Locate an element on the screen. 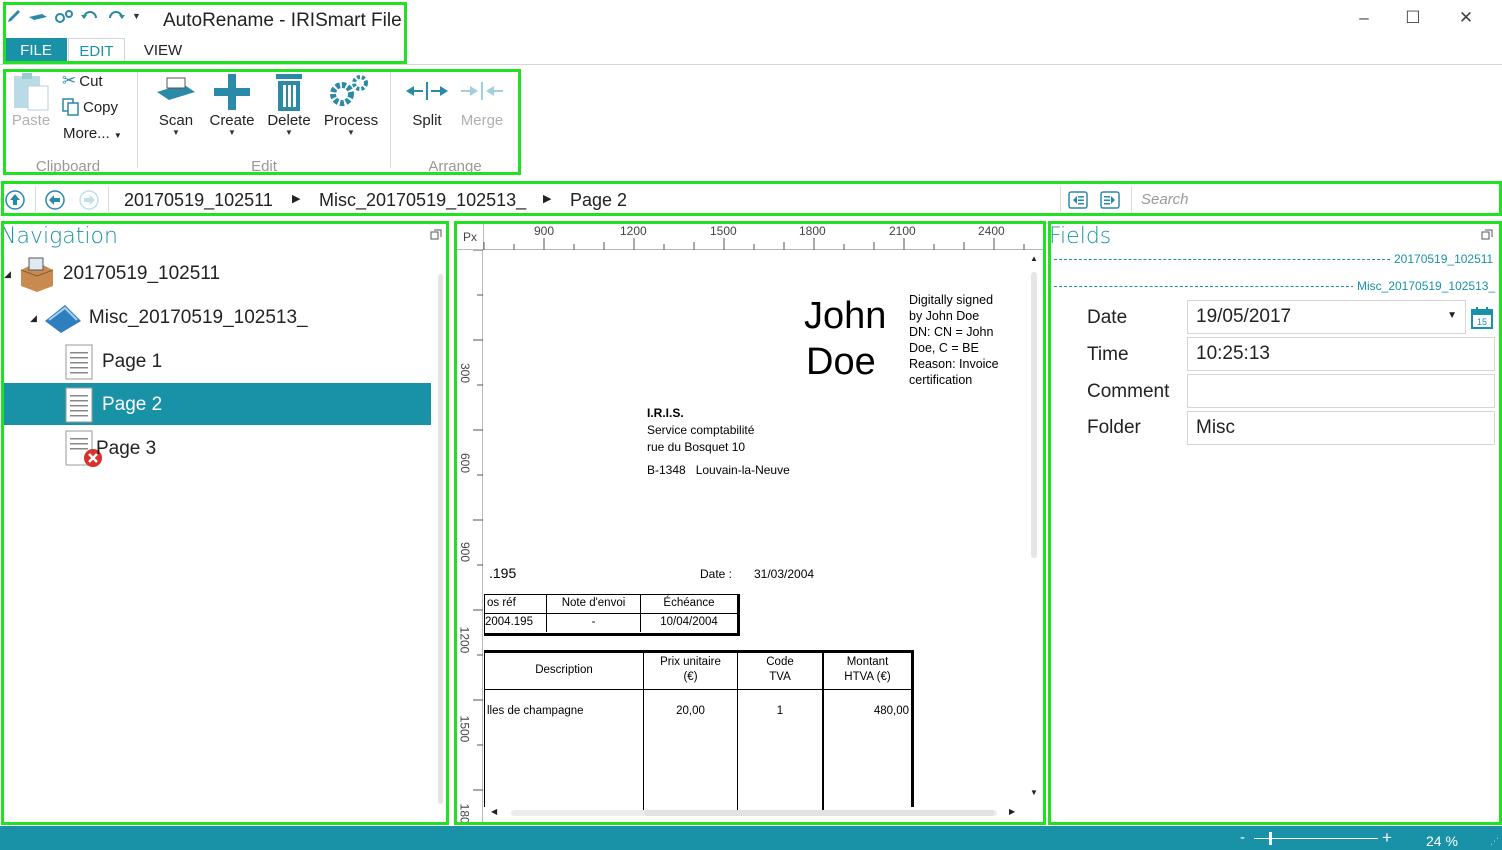 The image size is (1502, 850). tree-item-page-1: Page 1 is located at coordinates (113, 362).